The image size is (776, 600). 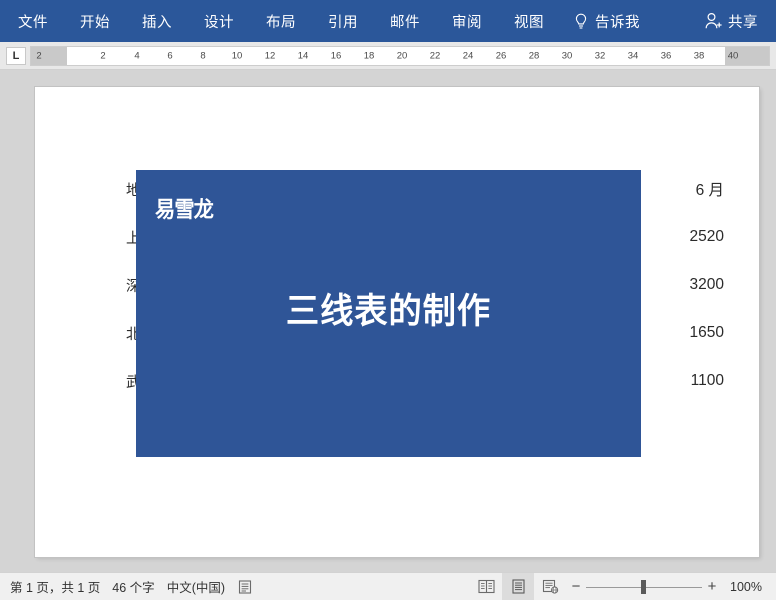 I want to click on zoom-out-button: −, so click(x=576, y=586).